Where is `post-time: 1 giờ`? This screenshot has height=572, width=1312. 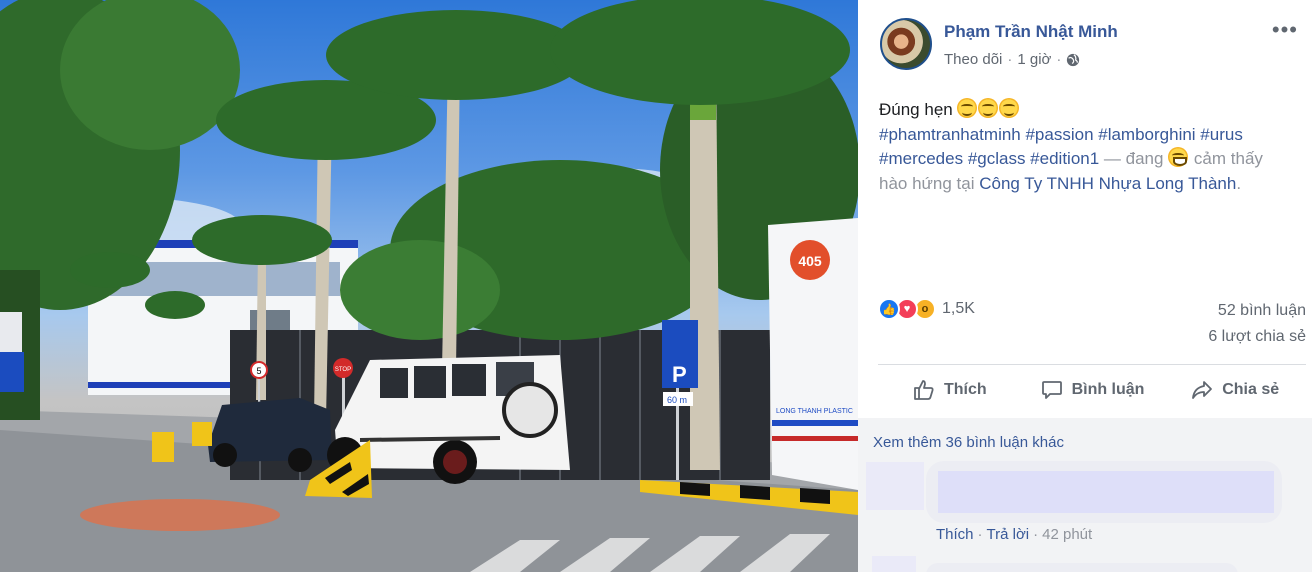 post-time: 1 giờ is located at coordinates (1034, 59).